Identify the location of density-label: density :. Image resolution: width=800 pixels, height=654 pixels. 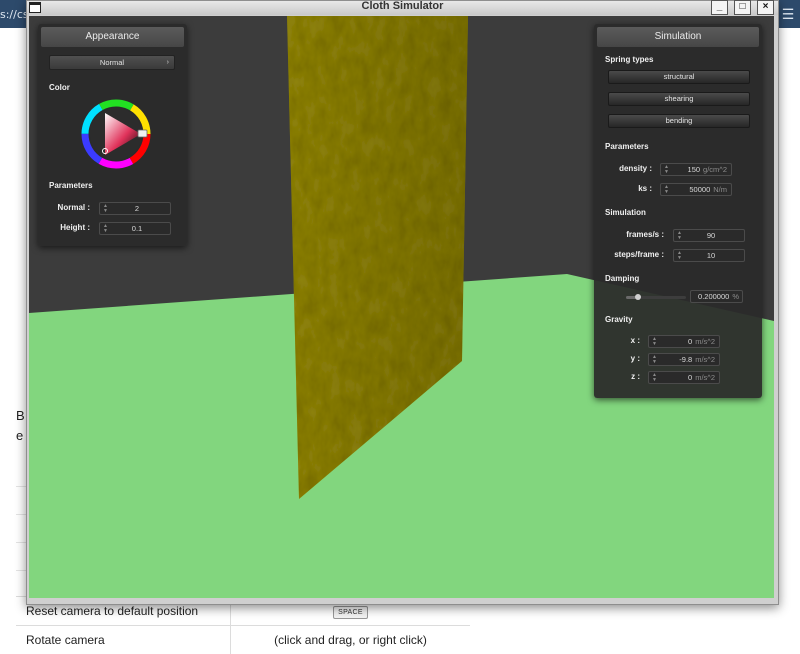
(626, 168).